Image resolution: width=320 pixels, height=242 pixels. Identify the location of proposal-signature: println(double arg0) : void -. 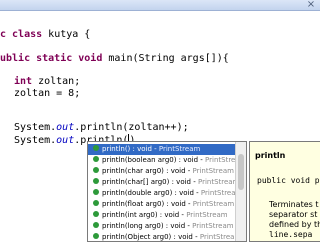
(151, 193).